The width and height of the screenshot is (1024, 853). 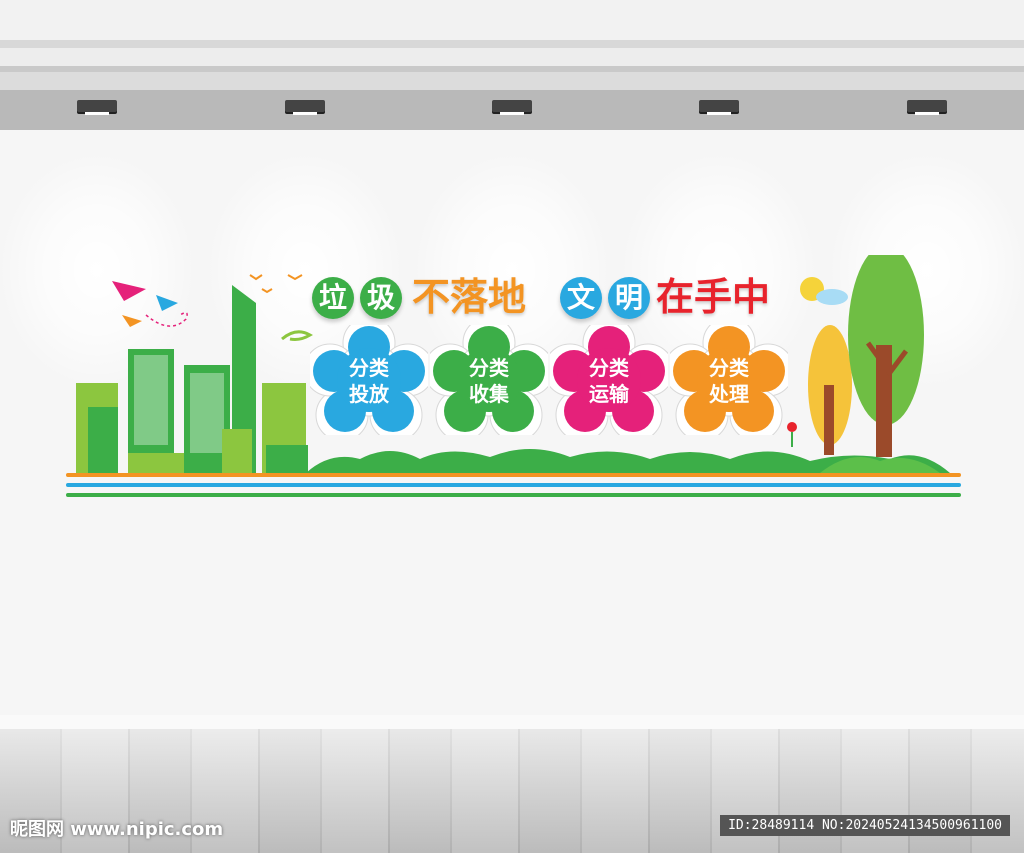 What do you see at coordinates (381, 298) in the screenshot?
I see `title-char: 圾` at bounding box center [381, 298].